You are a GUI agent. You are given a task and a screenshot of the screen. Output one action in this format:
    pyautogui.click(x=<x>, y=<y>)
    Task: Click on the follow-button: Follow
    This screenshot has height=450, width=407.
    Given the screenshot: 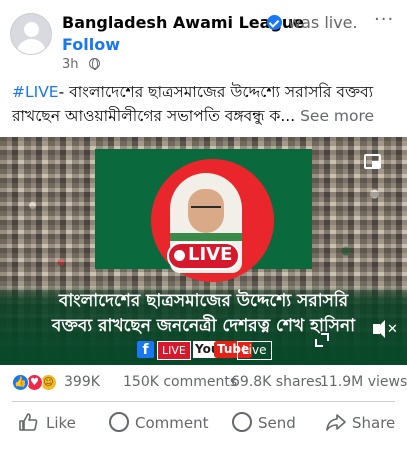 What is the action you would take?
    pyautogui.click(x=91, y=44)
    